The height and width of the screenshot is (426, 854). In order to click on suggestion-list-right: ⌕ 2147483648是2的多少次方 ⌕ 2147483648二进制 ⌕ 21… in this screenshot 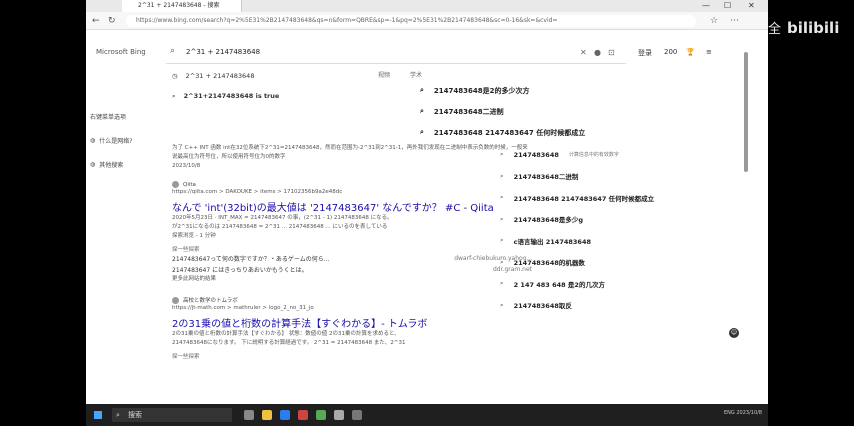, I will do `click(546, 111)`.